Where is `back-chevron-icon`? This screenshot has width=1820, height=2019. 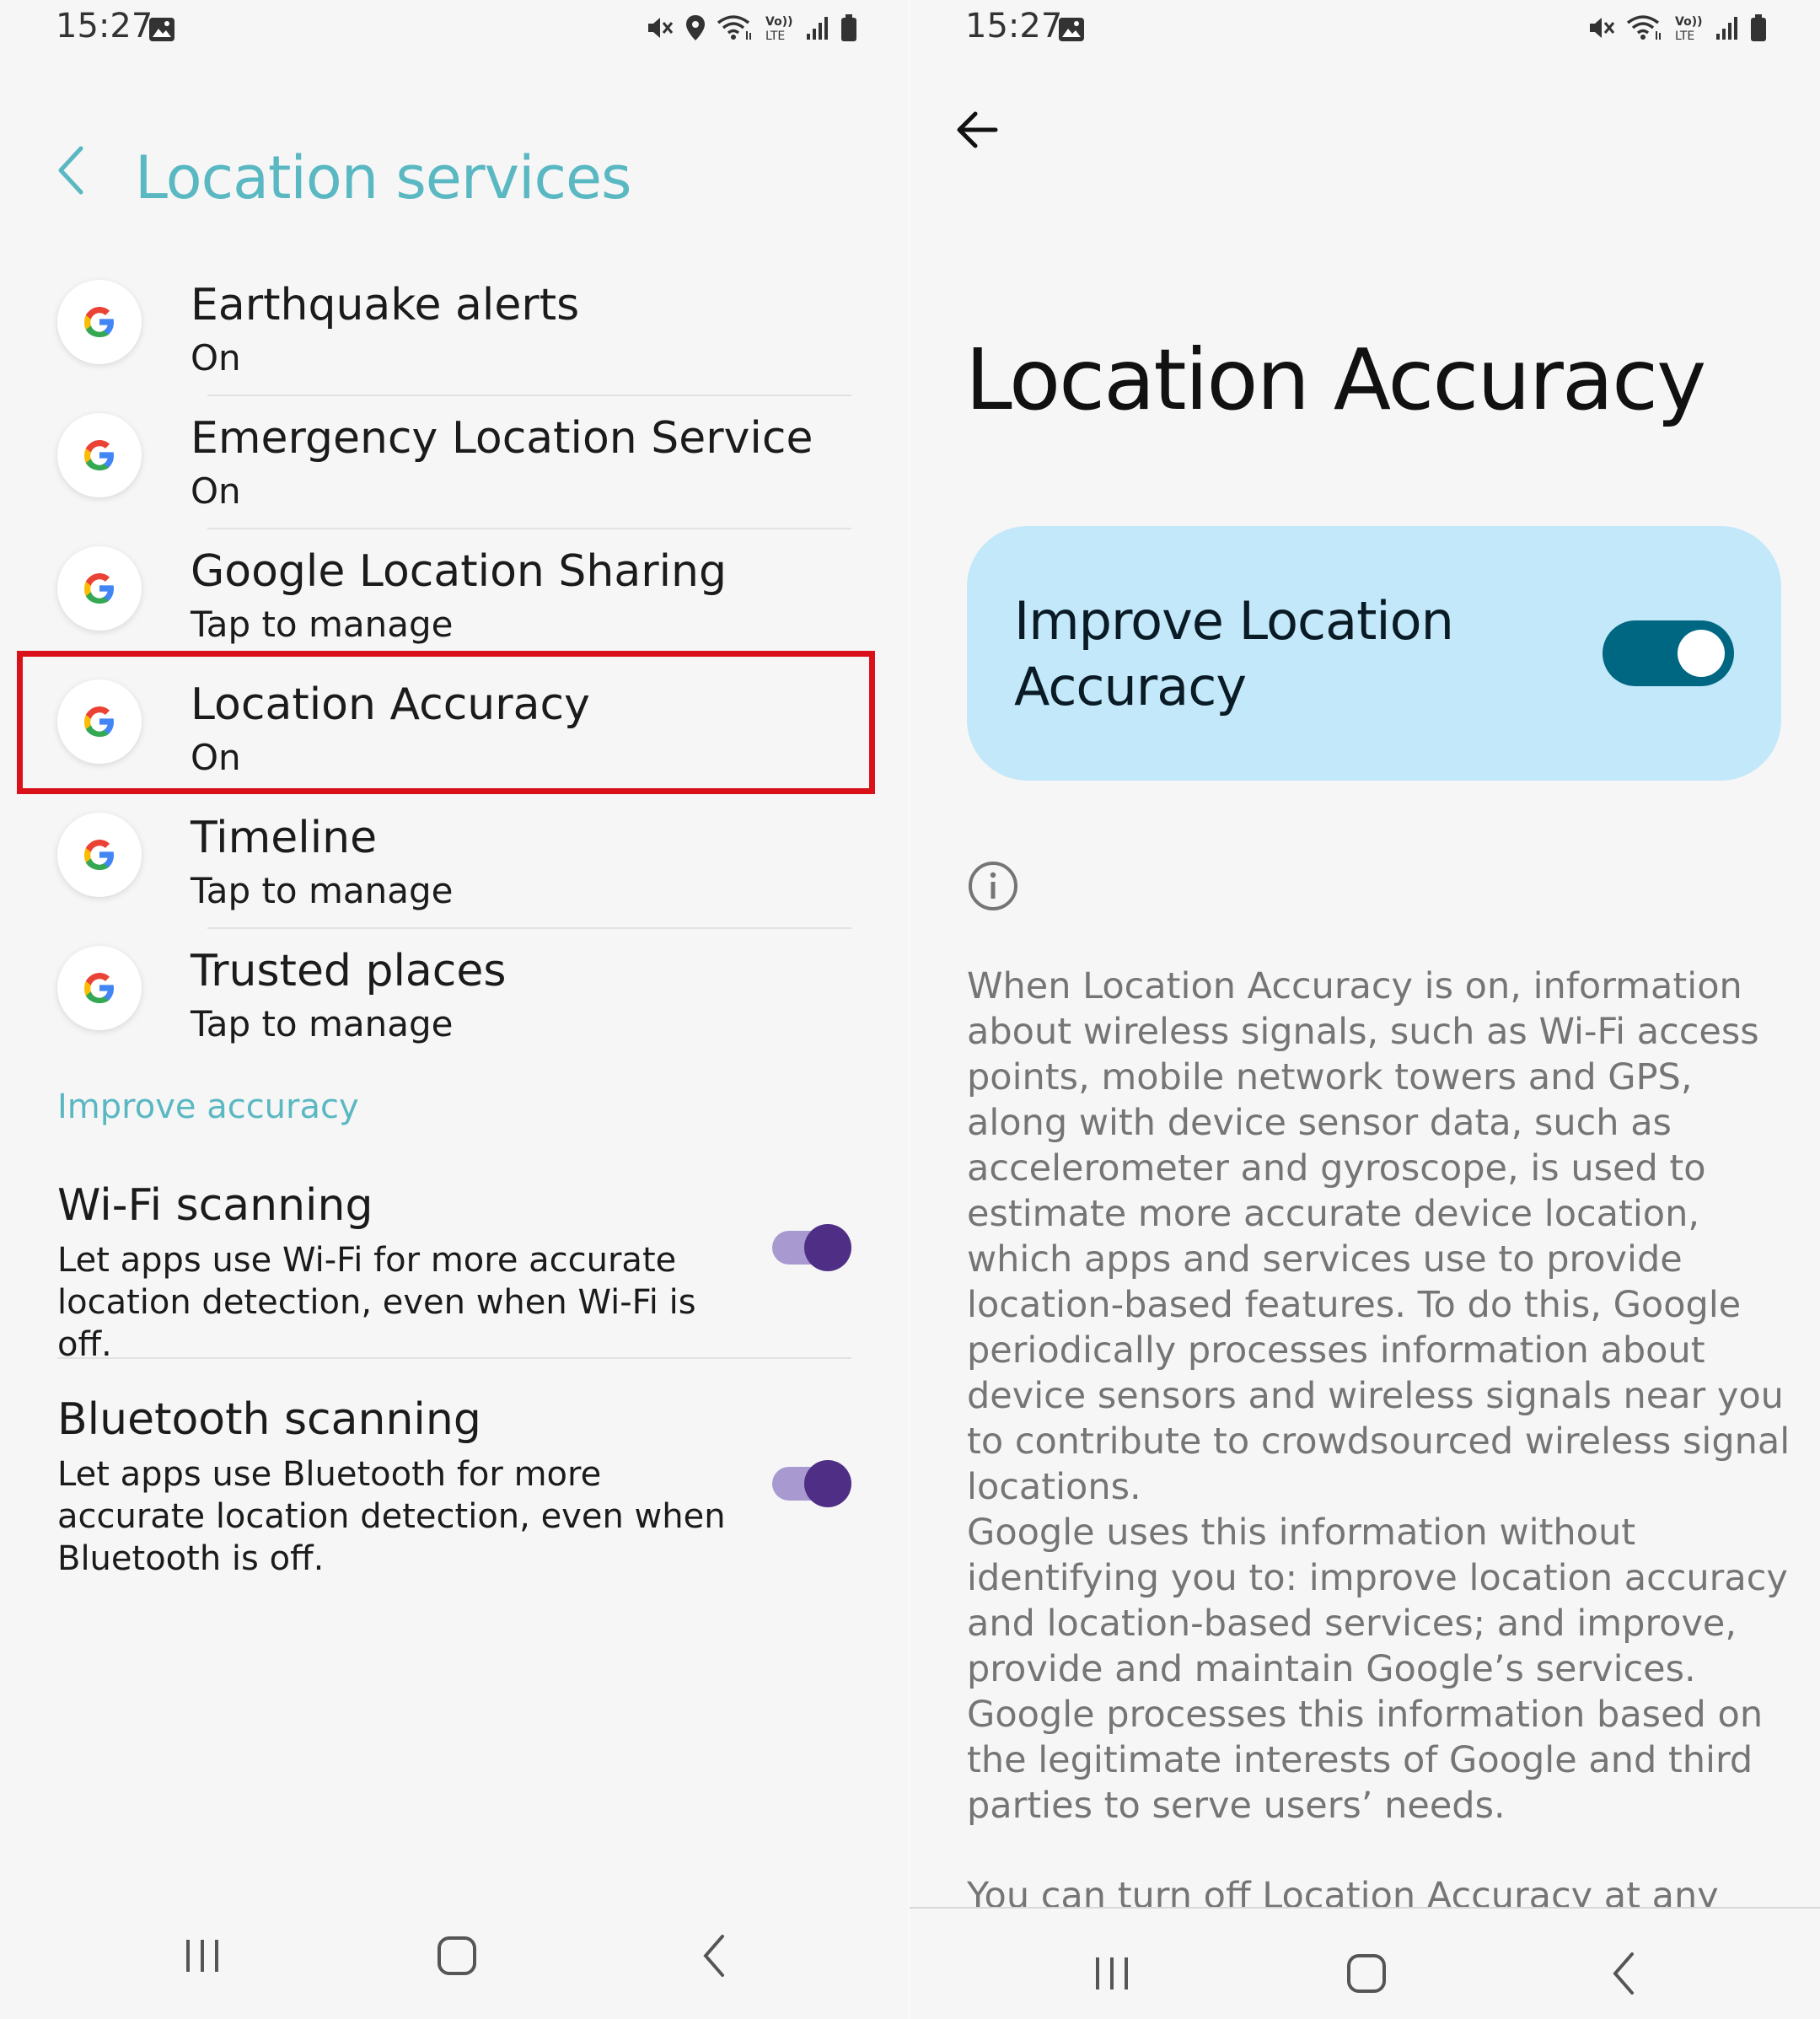
back-chevron-icon is located at coordinates (71, 172).